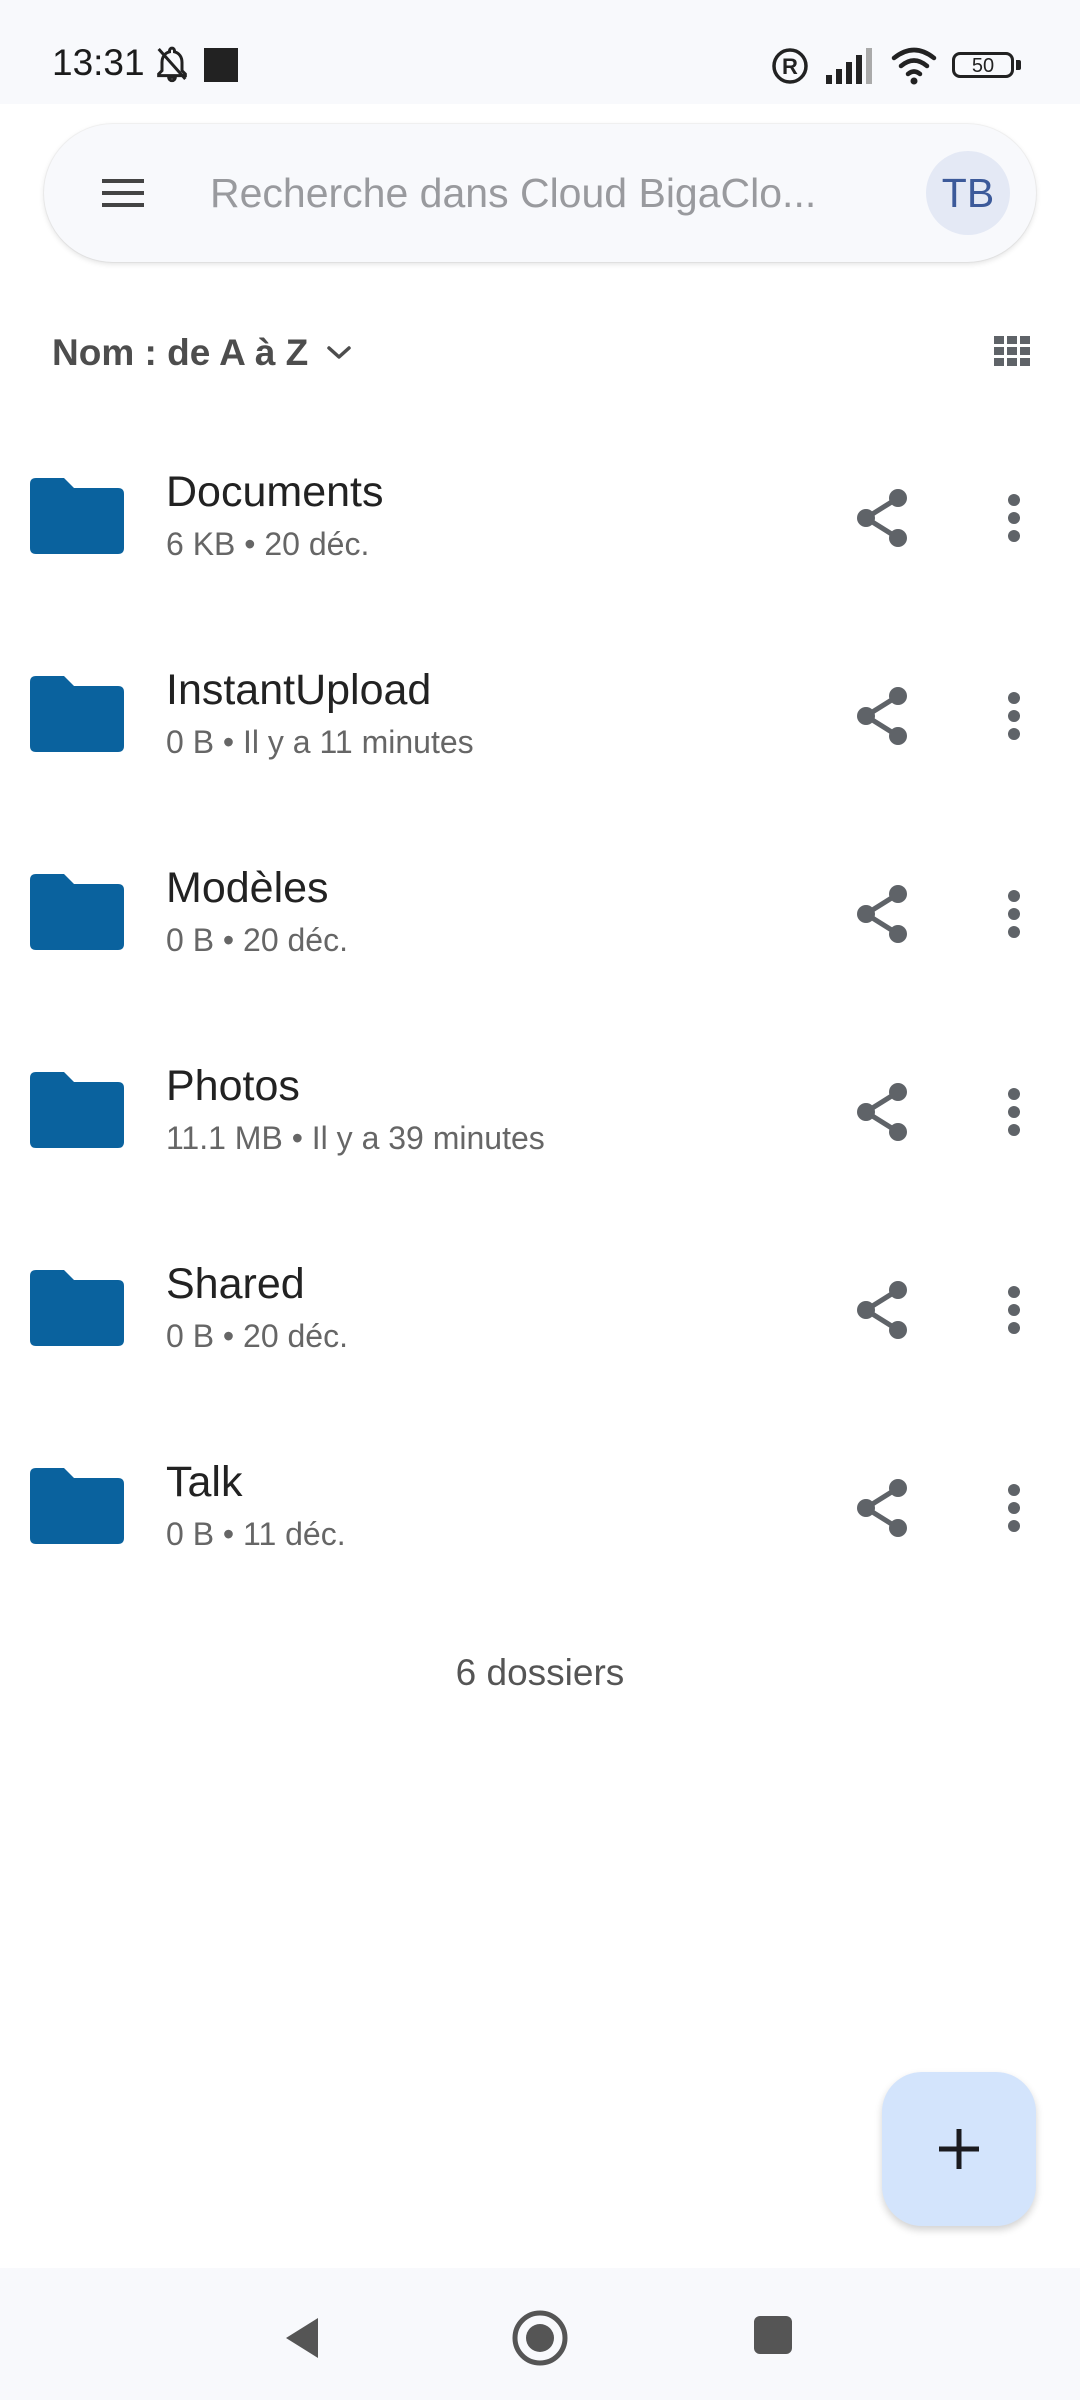 The width and height of the screenshot is (1080, 2400). Describe the element at coordinates (1012, 351) in the screenshot. I see `grid-view-icon` at that location.